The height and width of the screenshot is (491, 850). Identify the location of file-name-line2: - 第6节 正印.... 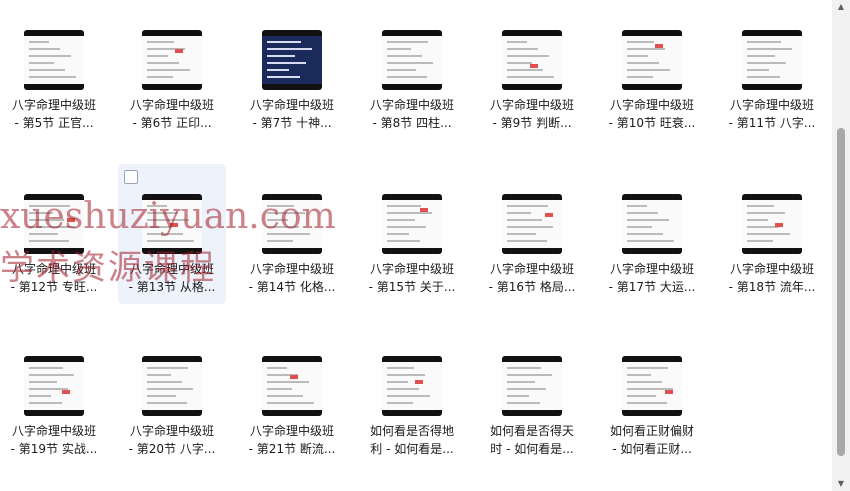
(172, 123).